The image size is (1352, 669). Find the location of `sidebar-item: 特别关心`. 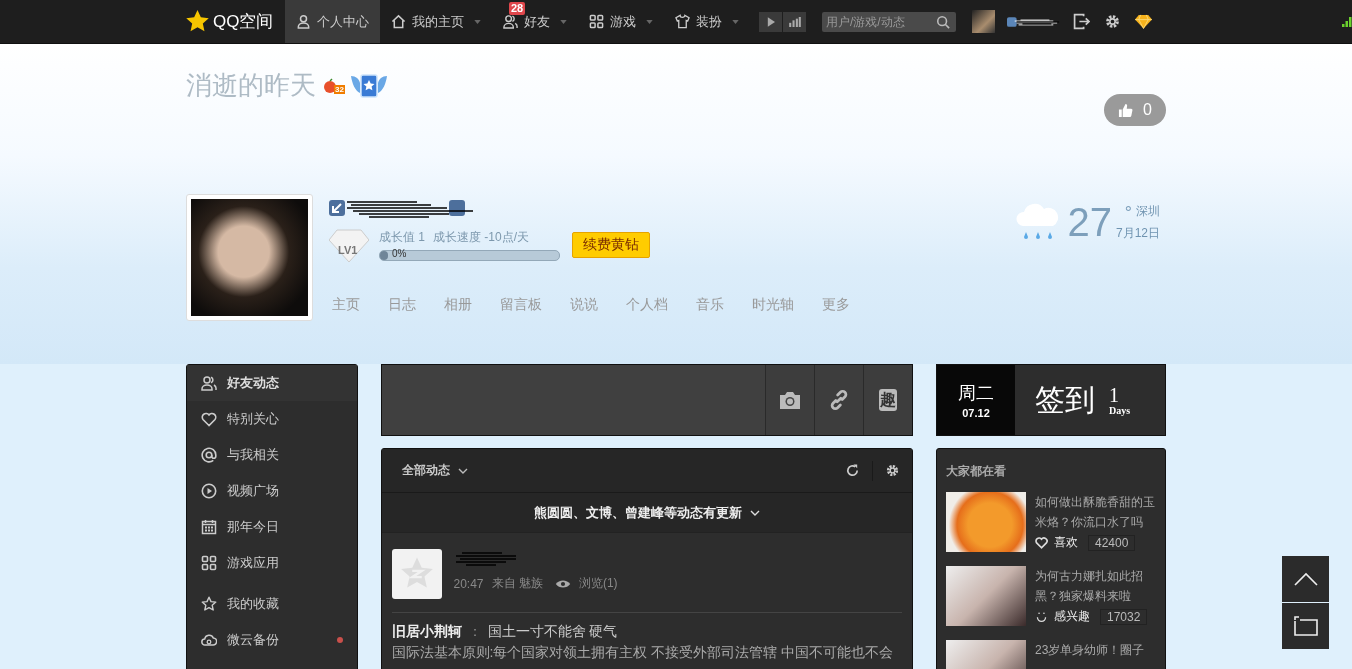

sidebar-item: 特别关心 is located at coordinates (272, 419).